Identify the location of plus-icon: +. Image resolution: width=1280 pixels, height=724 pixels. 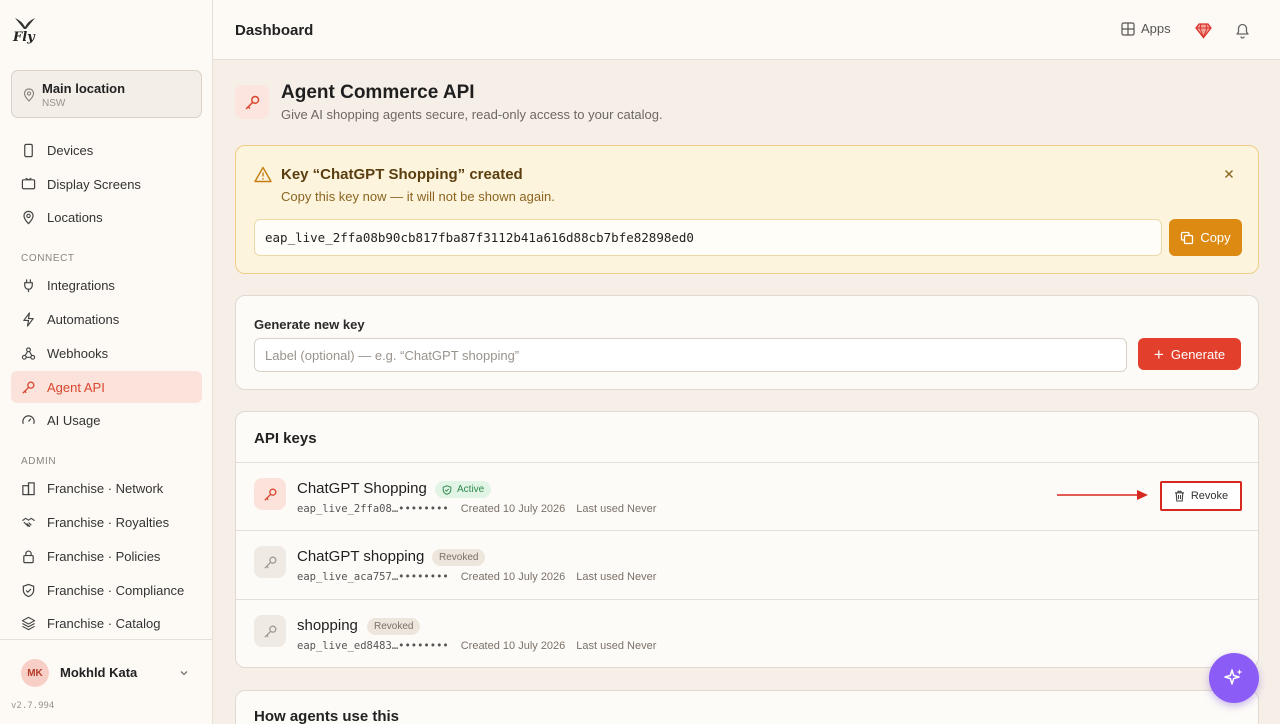
(1158, 354).